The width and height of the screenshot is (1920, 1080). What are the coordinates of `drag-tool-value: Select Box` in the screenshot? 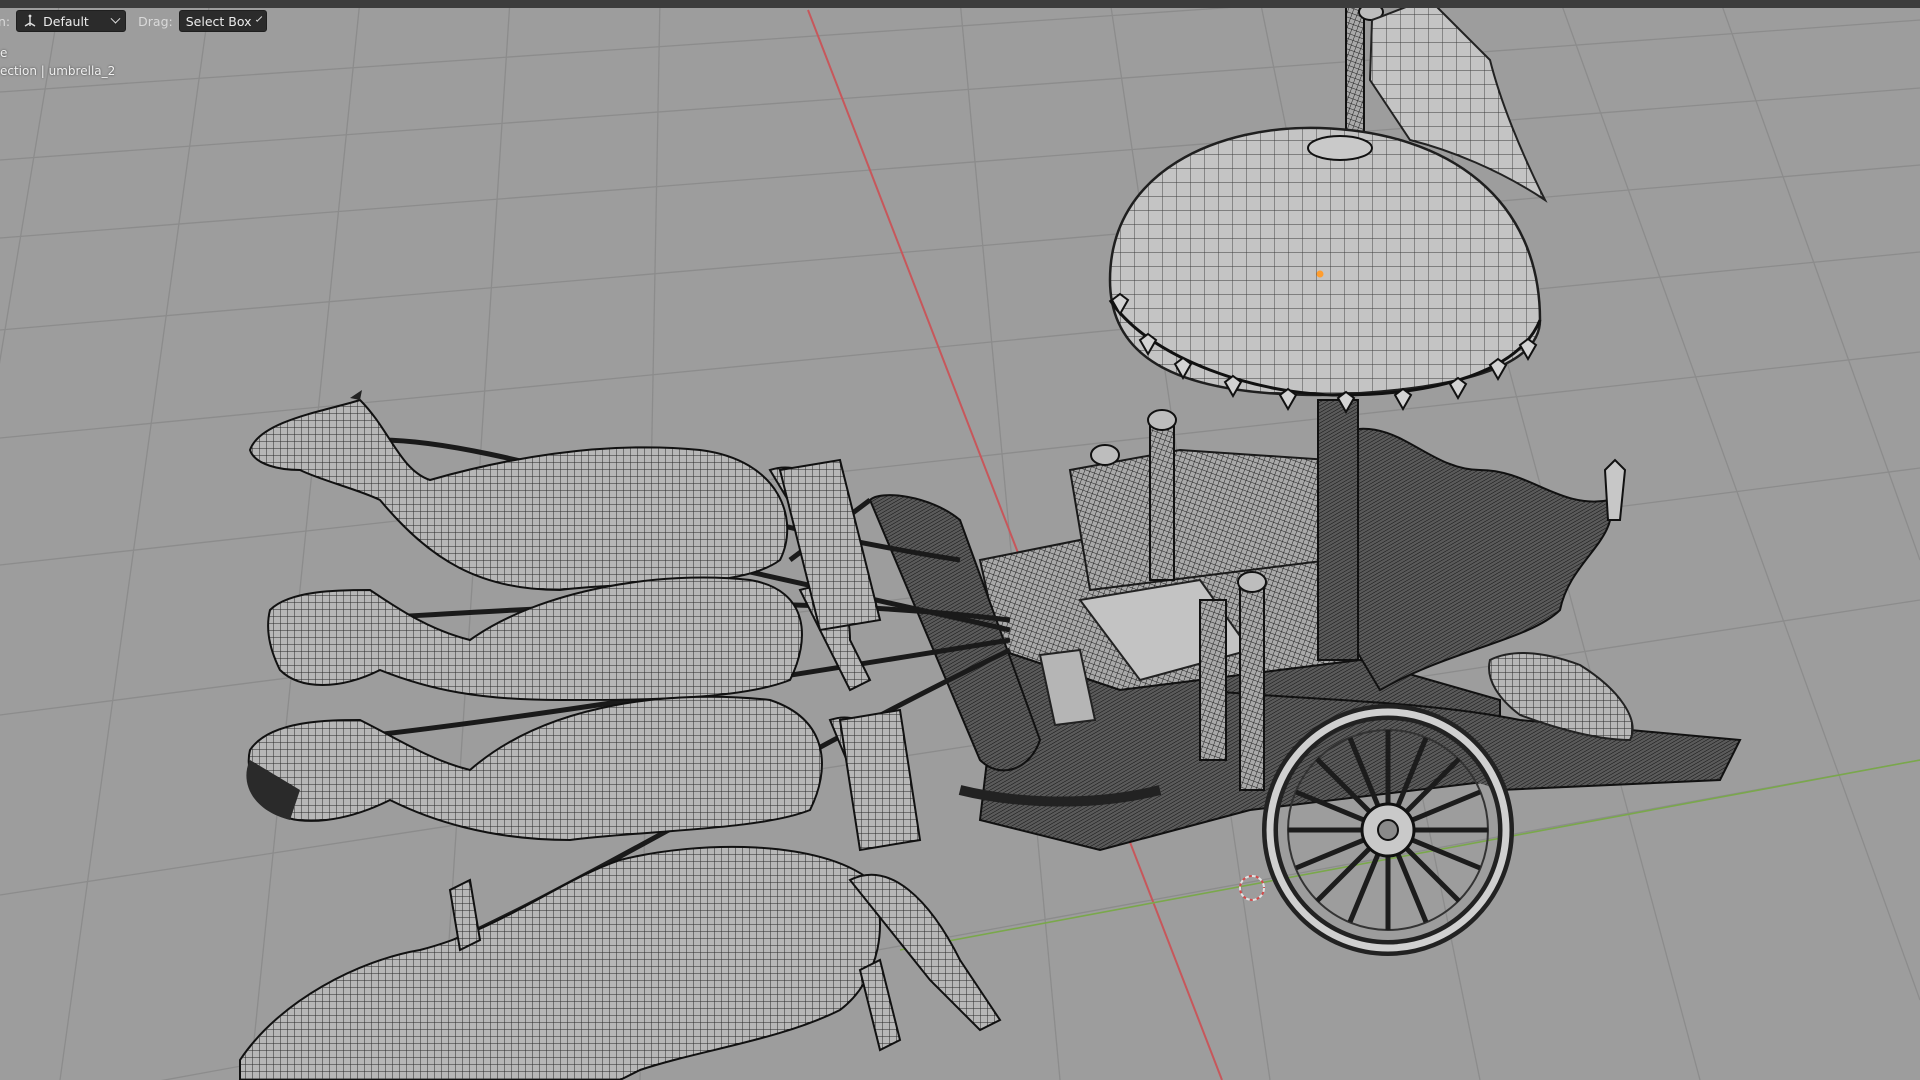 It's located at (218, 21).